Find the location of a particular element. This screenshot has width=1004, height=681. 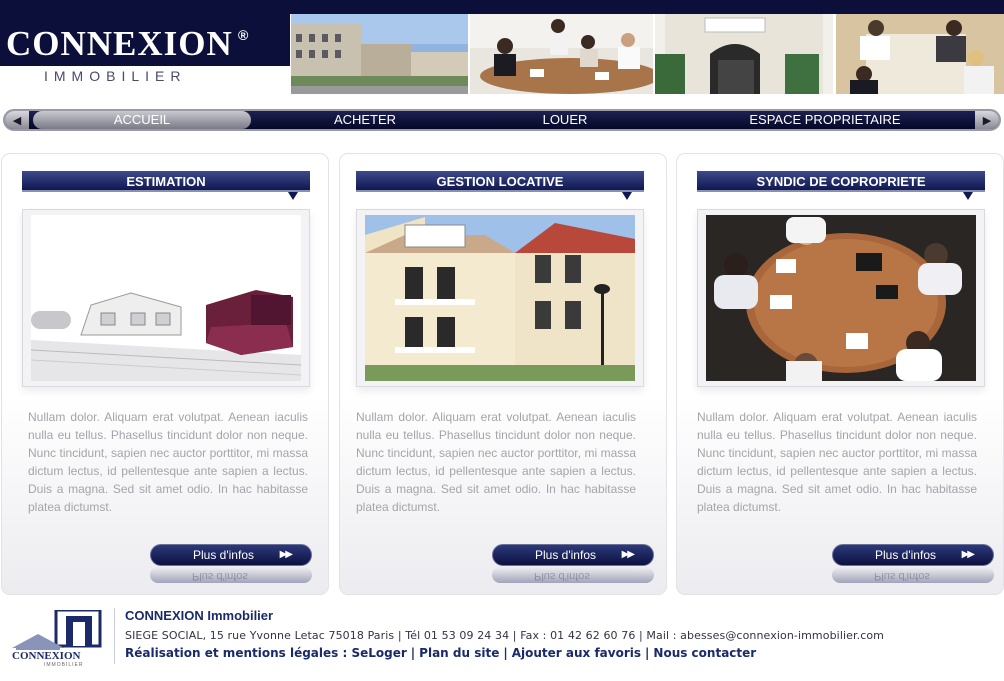

footer-company-name: CONNEXION Immobilier is located at coordinates (199, 615).